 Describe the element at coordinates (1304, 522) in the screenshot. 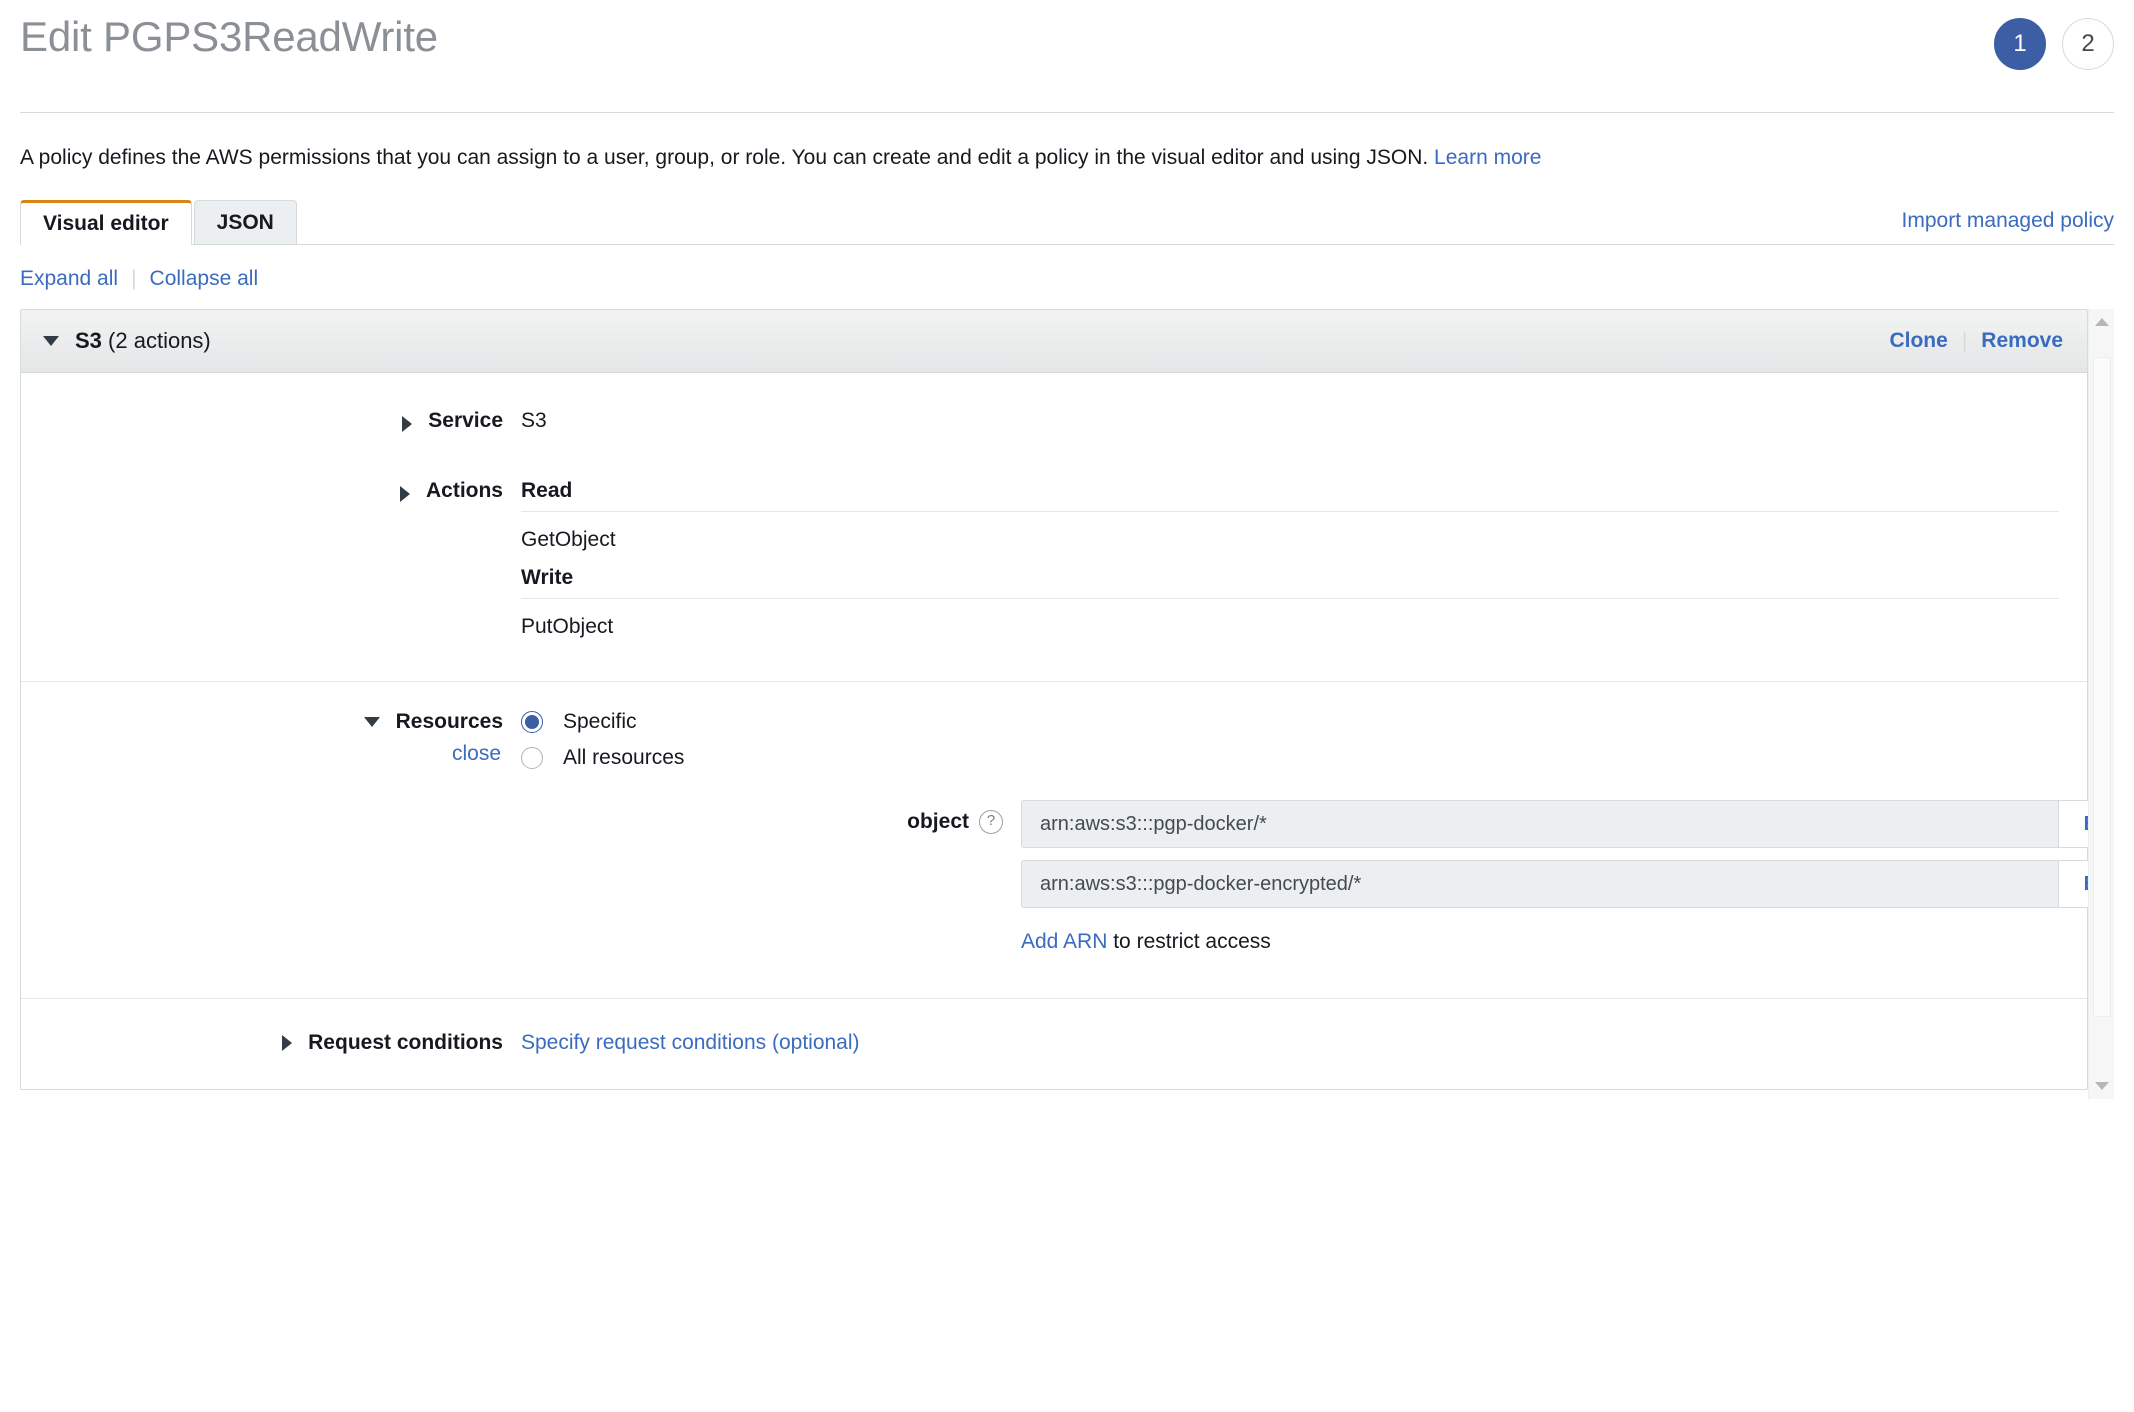

I see `action-group-read: Read GetObject` at that location.